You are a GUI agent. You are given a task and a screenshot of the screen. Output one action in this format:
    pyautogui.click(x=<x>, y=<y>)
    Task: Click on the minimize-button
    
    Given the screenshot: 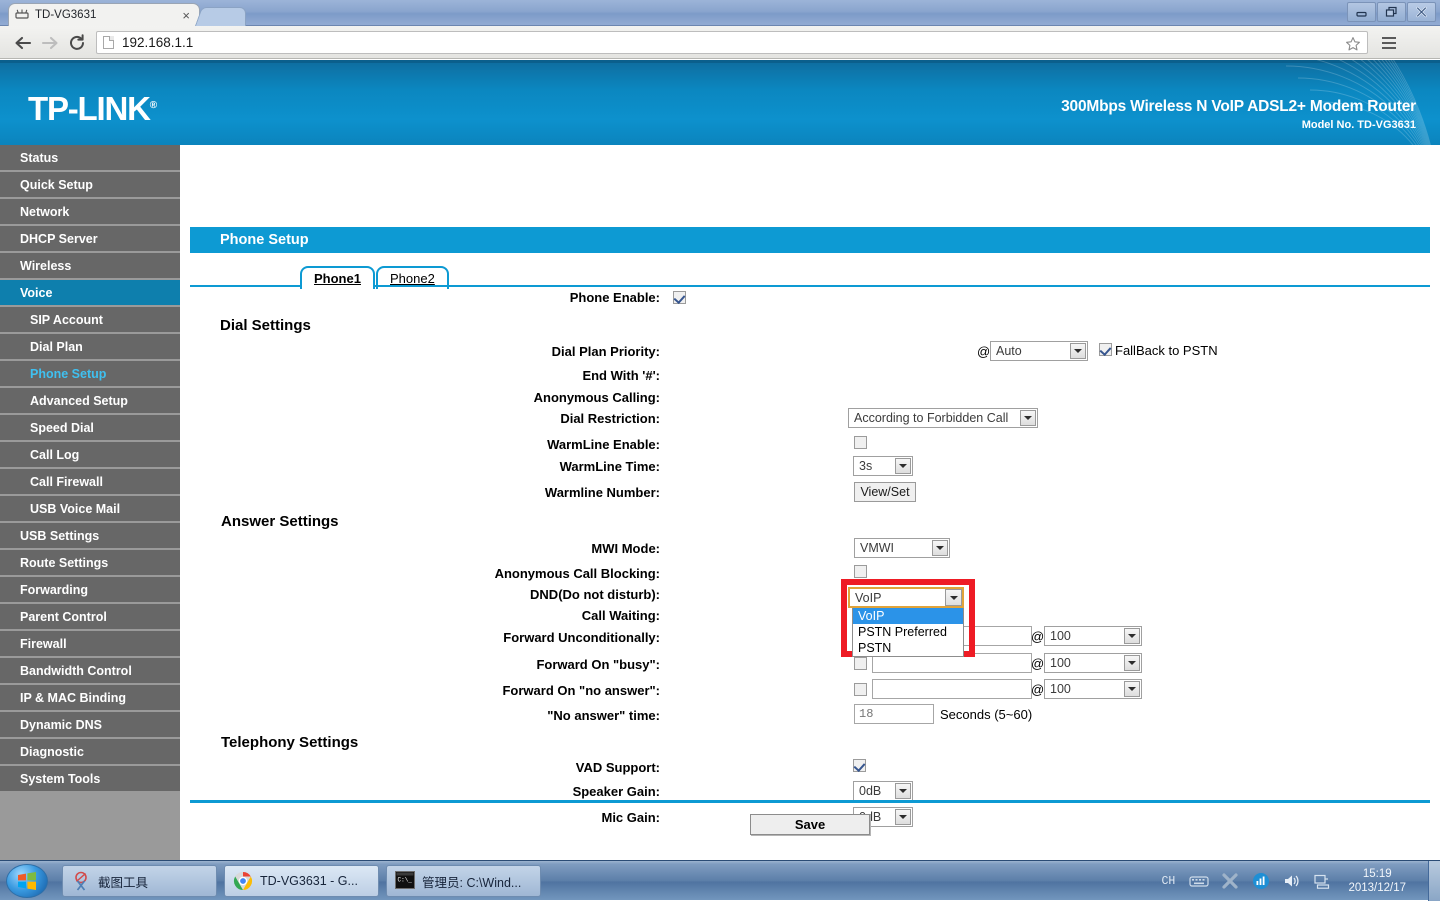 What is the action you would take?
    pyautogui.click(x=1361, y=12)
    